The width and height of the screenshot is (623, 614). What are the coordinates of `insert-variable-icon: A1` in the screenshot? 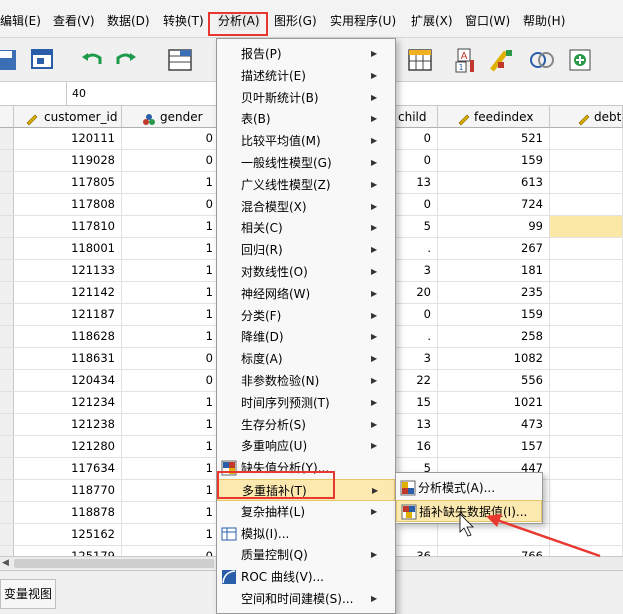 It's located at (468, 60).